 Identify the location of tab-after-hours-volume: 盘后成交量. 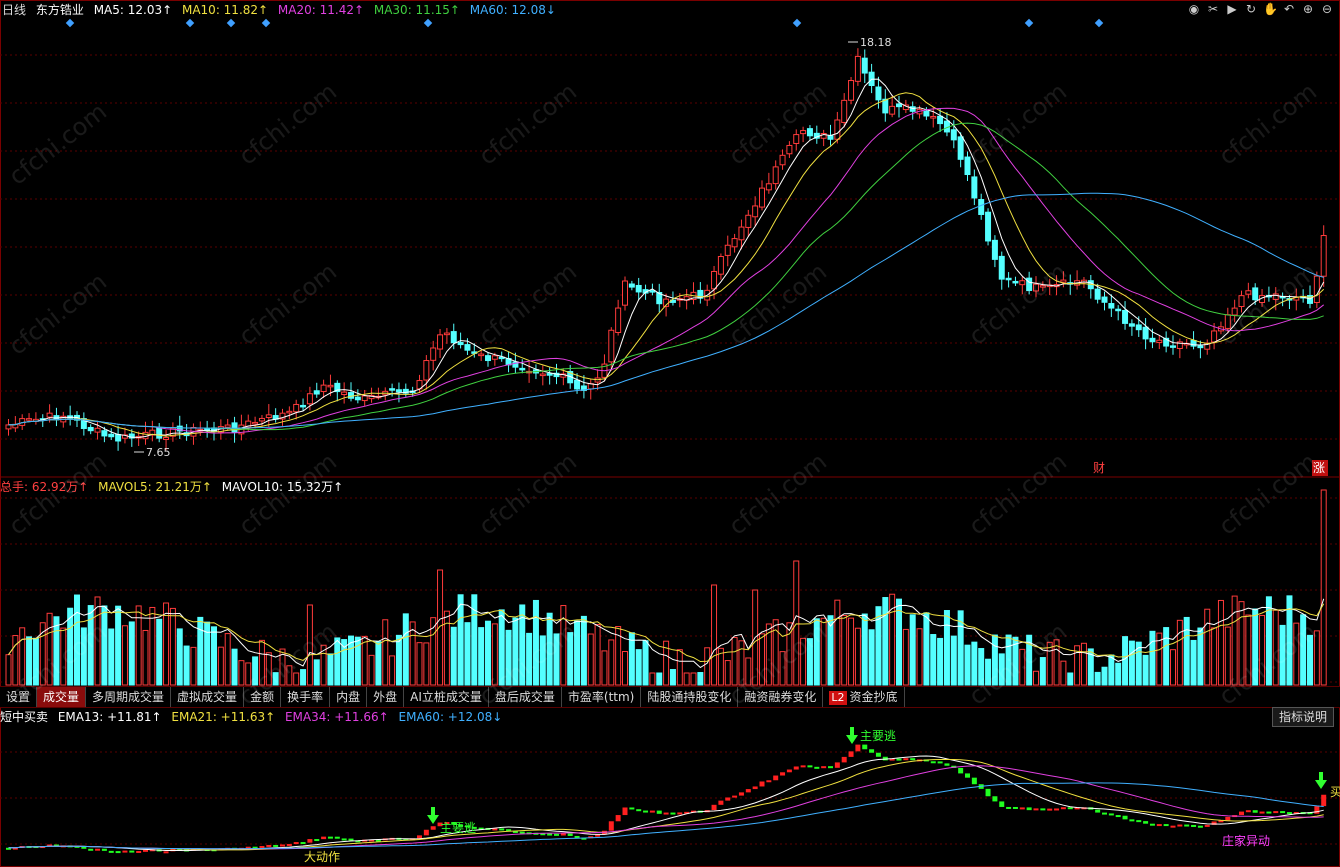
(525, 697).